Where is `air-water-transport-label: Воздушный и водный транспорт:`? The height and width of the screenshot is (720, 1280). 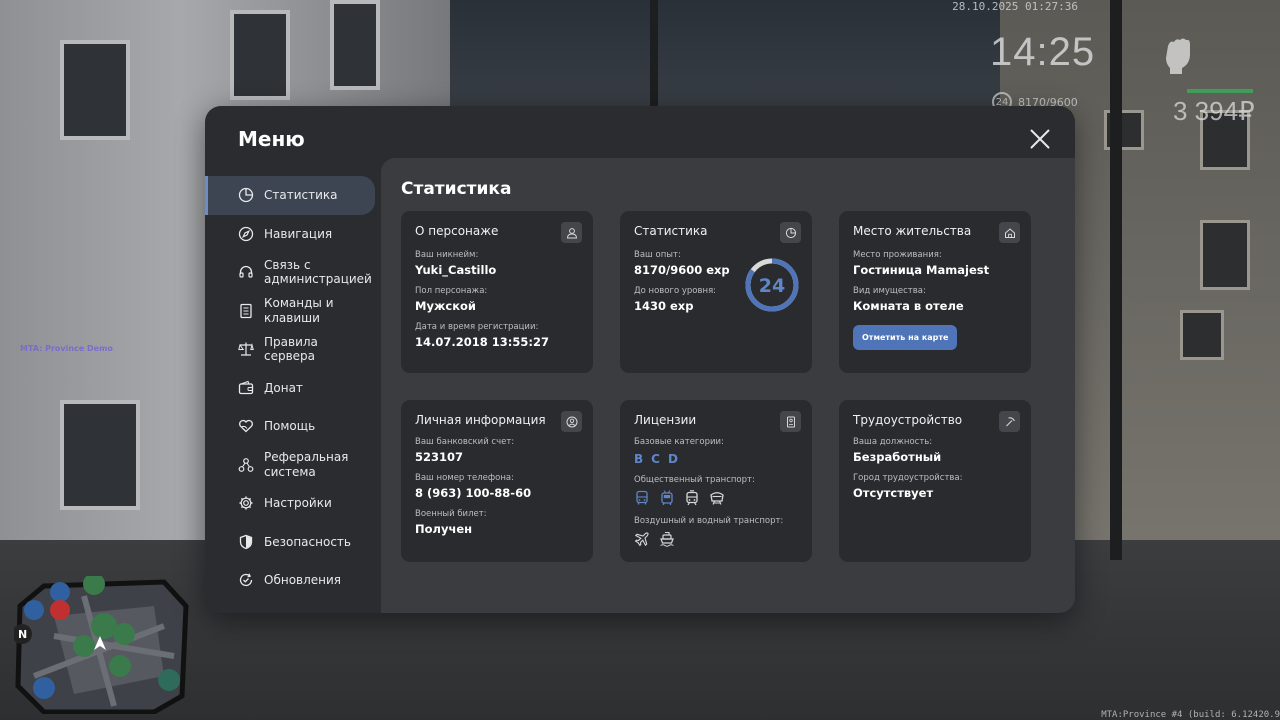 air-water-transport-label: Воздушный и водный транспорт: is located at coordinates (709, 521).